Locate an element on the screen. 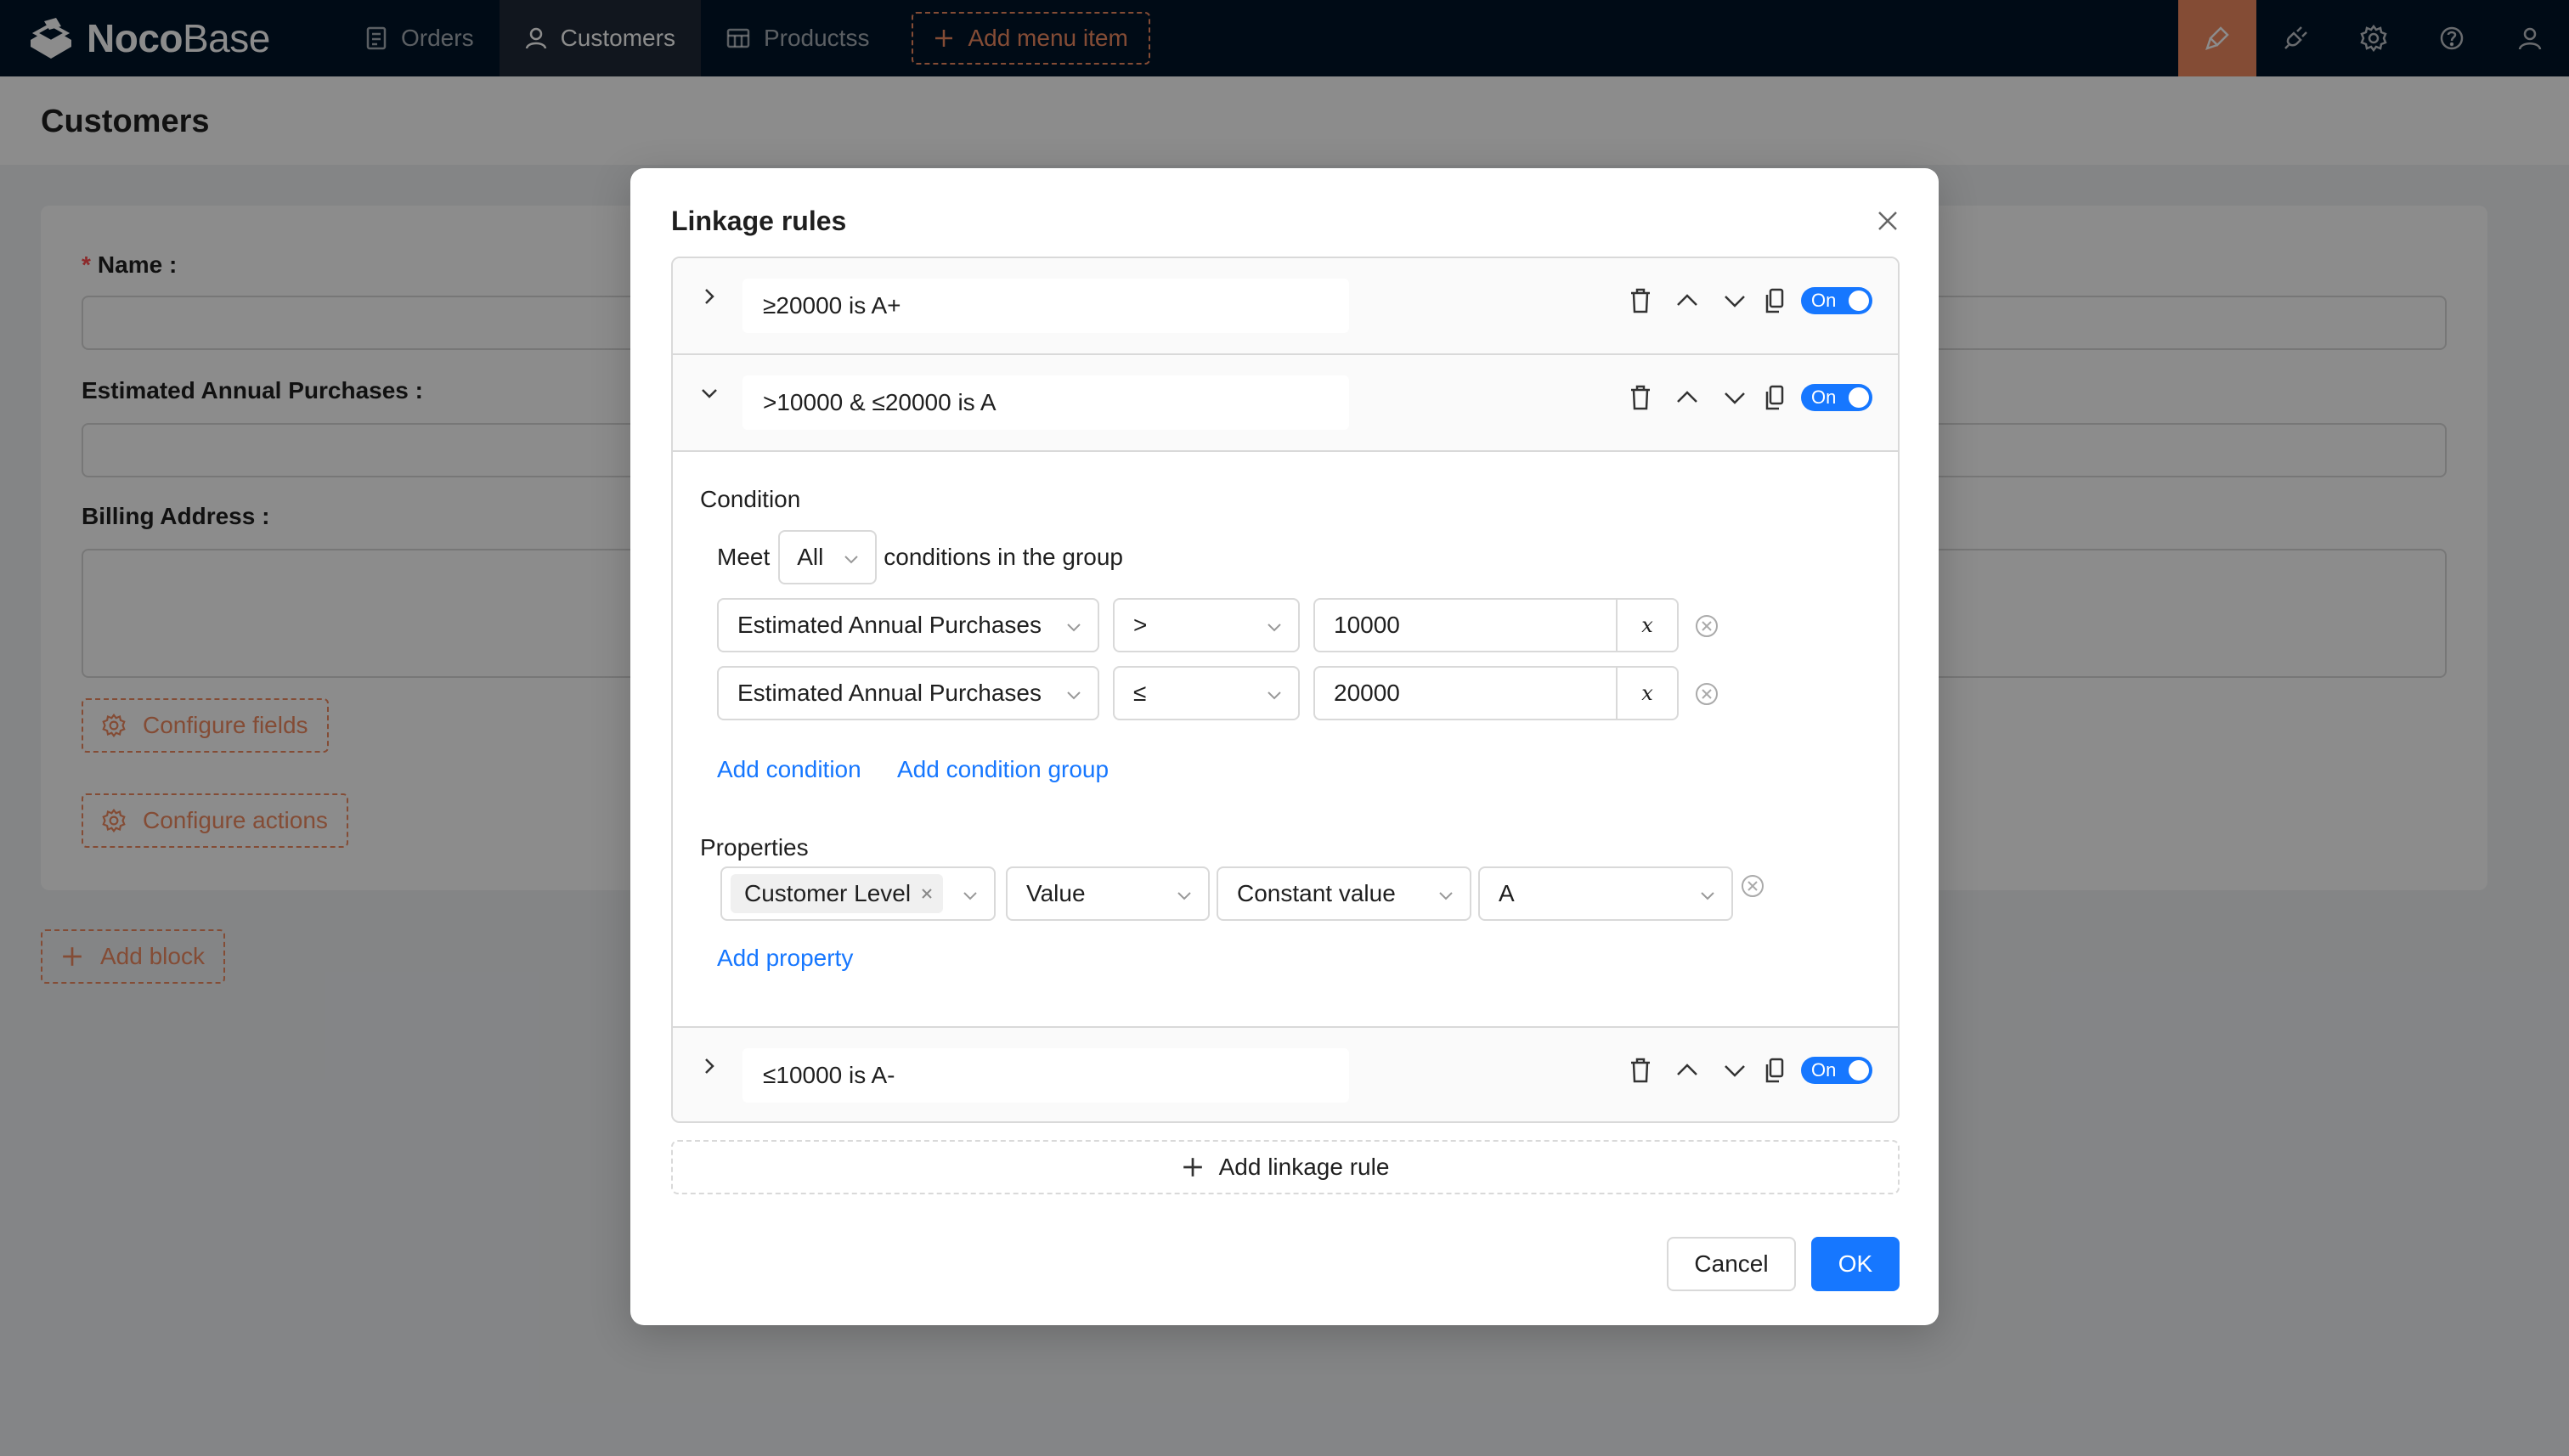 This screenshot has height=1456, width=2569. rule-title-input: ≥20000 is A+ is located at coordinates (1045, 306).